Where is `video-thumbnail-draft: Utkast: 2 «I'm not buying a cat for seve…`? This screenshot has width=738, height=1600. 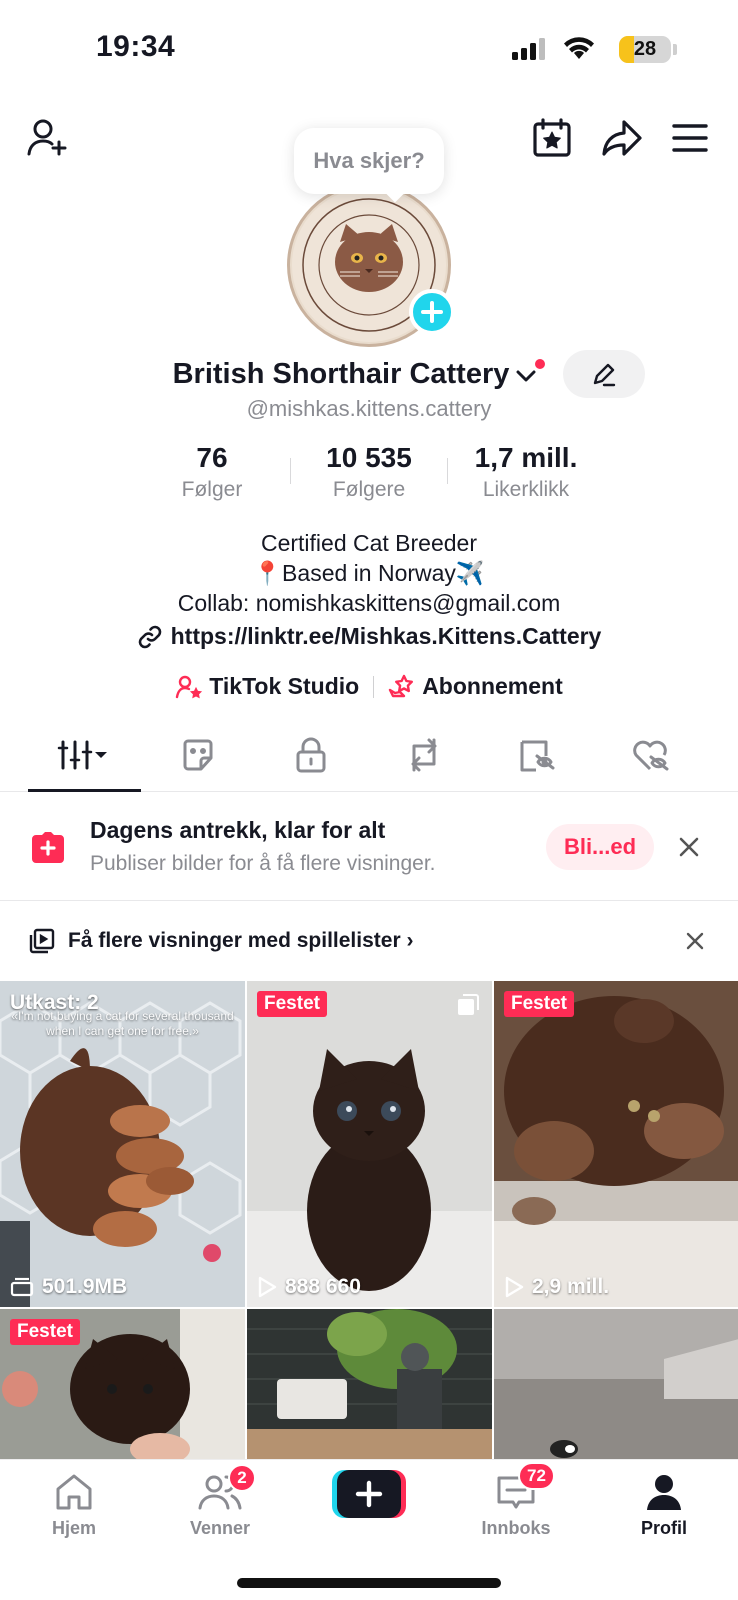 video-thumbnail-draft: Utkast: 2 «I'm not buying a cat for seve… is located at coordinates (122, 1144).